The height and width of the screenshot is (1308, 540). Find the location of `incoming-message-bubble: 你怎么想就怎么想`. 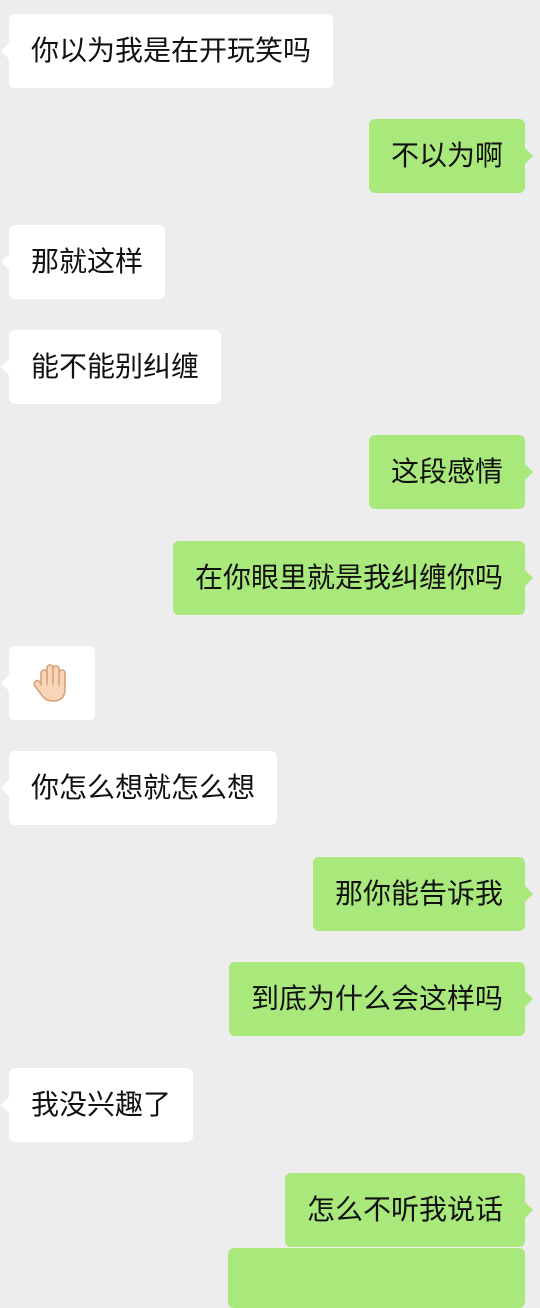

incoming-message-bubble: 你怎么想就怎么想 is located at coordinates (139, 788).